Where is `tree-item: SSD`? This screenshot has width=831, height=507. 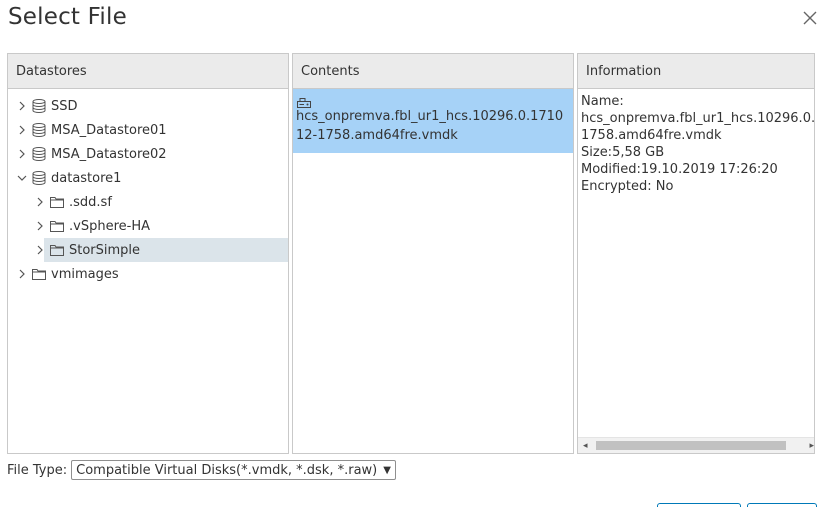
tree-item: SSD is located at coordinates (148, 106).